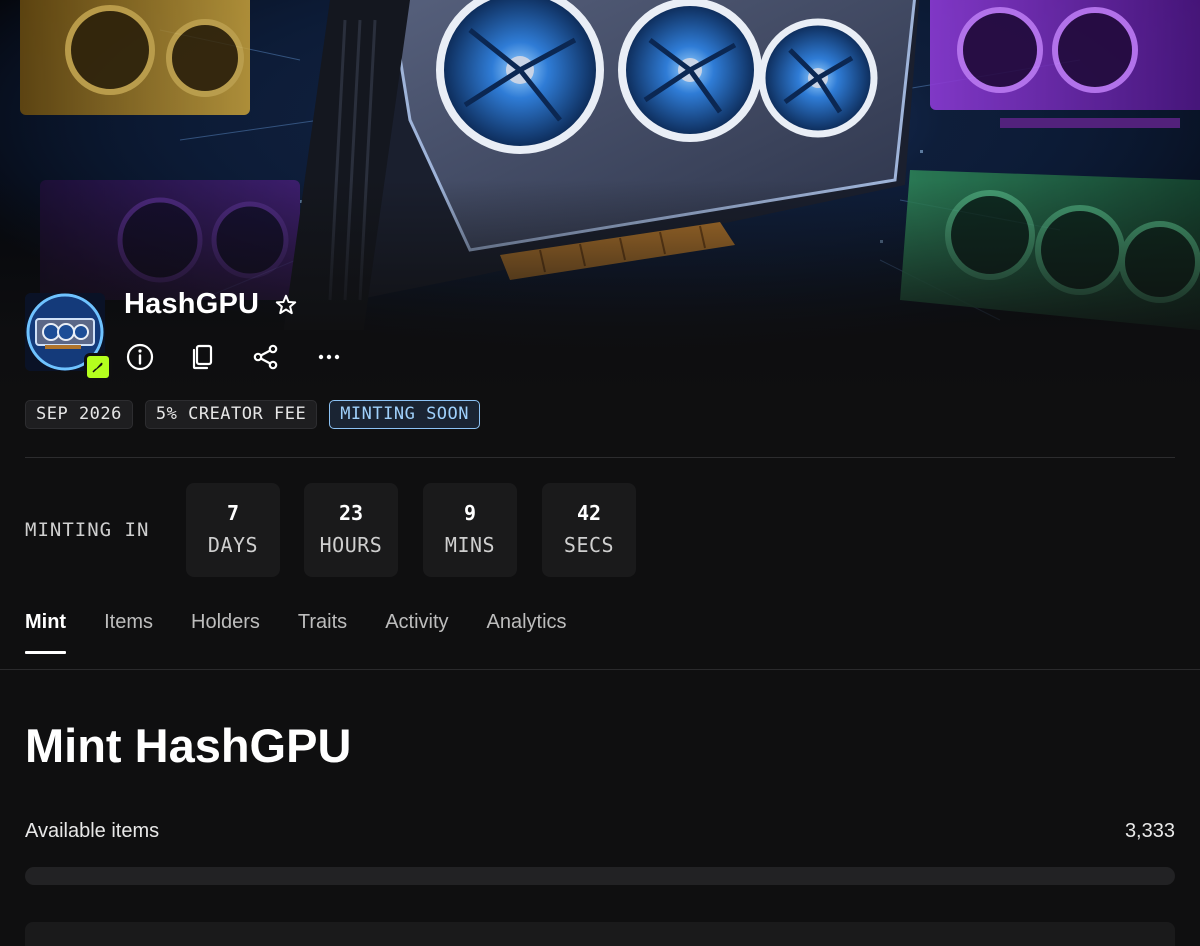  I want to click on available-items-label: Available items, so click(92, 831).